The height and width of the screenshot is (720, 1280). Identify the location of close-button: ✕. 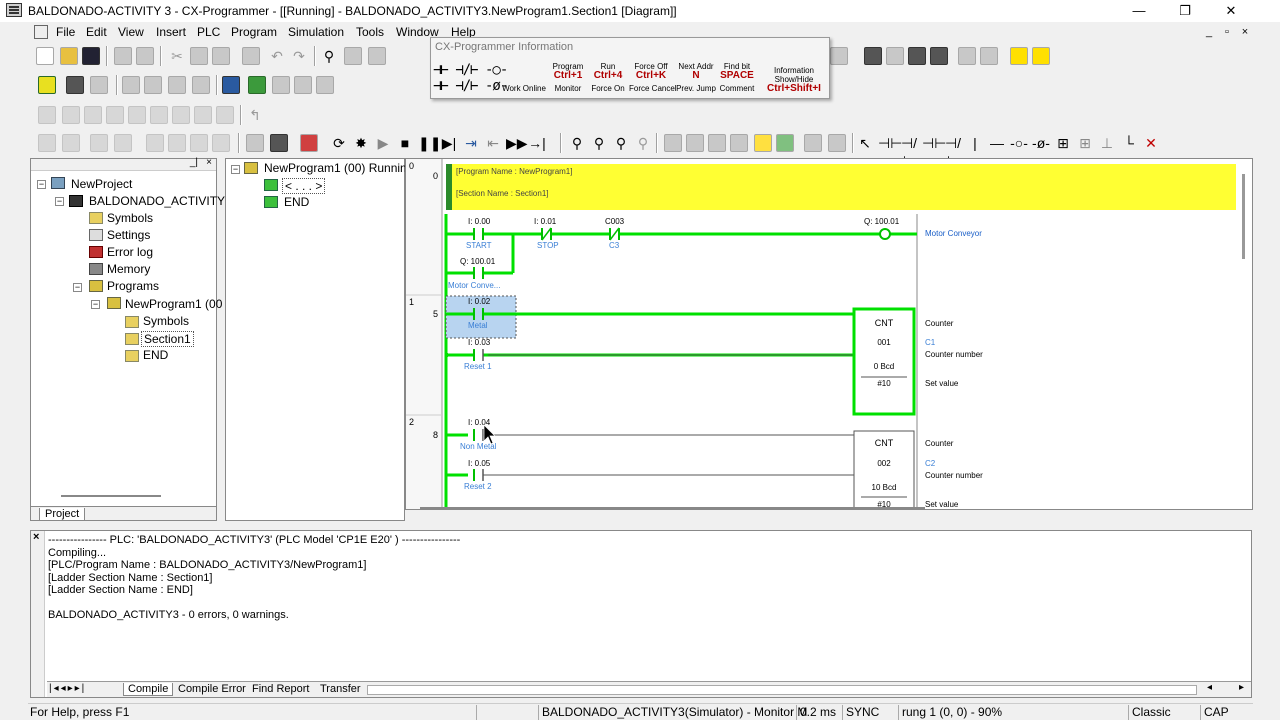
(1231, 11).